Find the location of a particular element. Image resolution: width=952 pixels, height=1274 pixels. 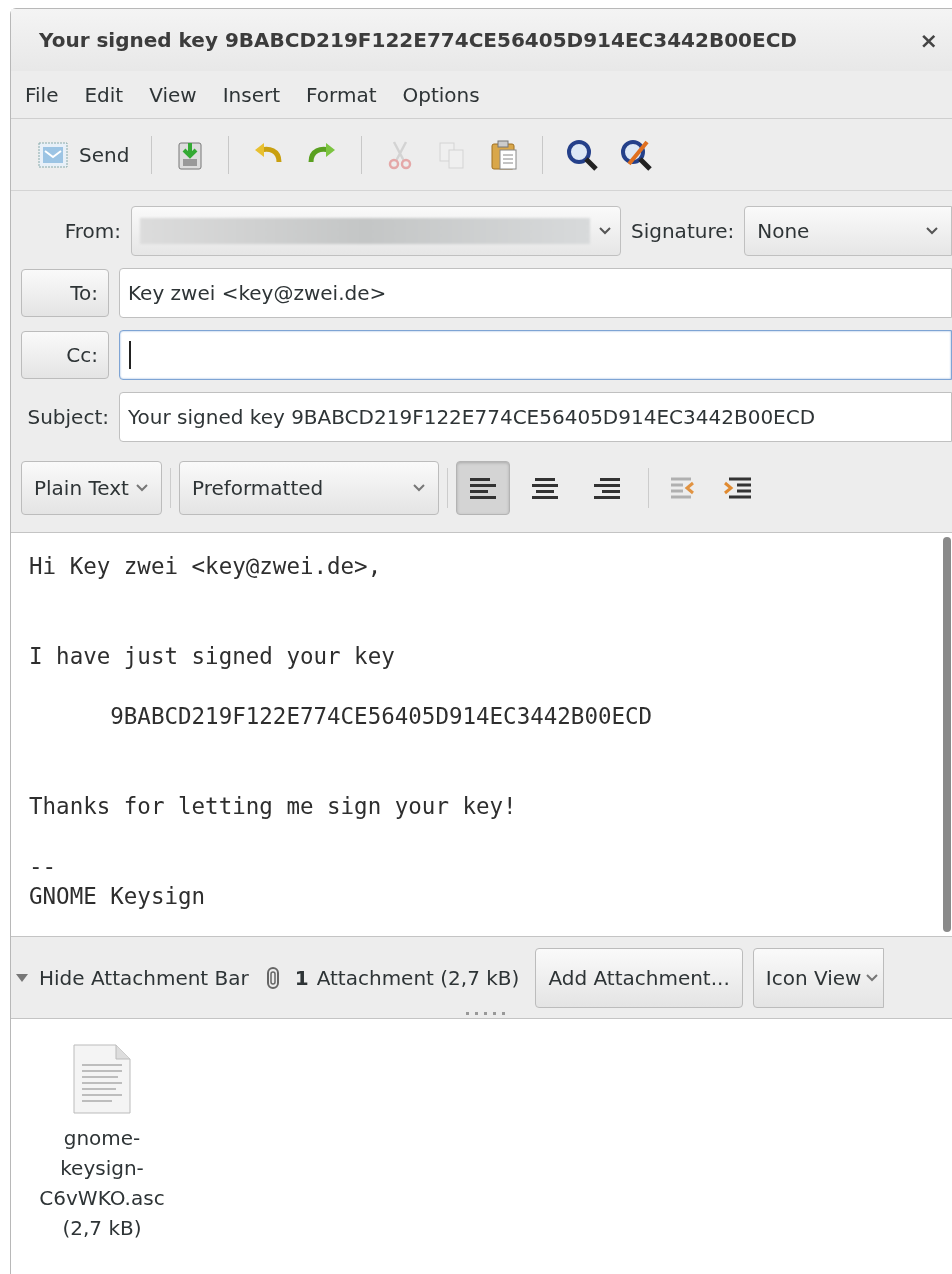

signature-dropdown: None is located at coordinates (848, 231).